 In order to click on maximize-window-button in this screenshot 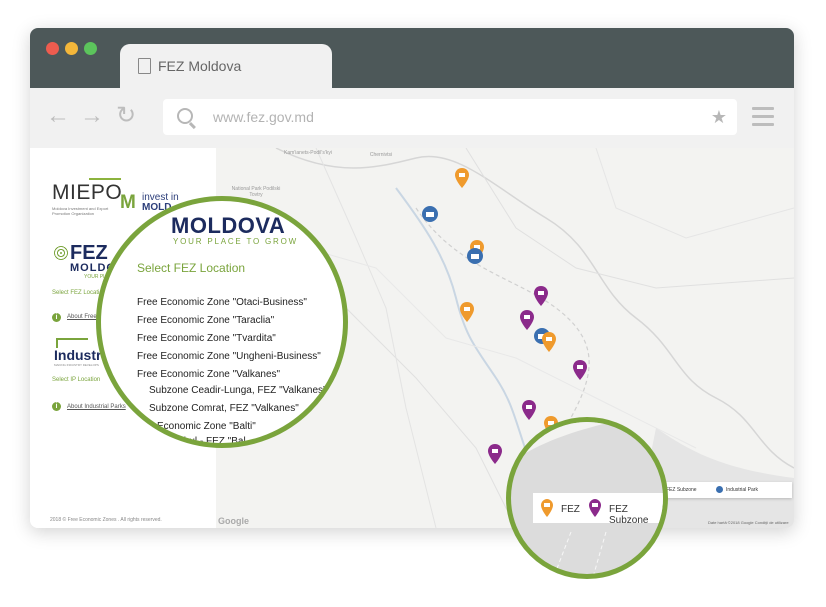, I will do `click(90, 48)`.